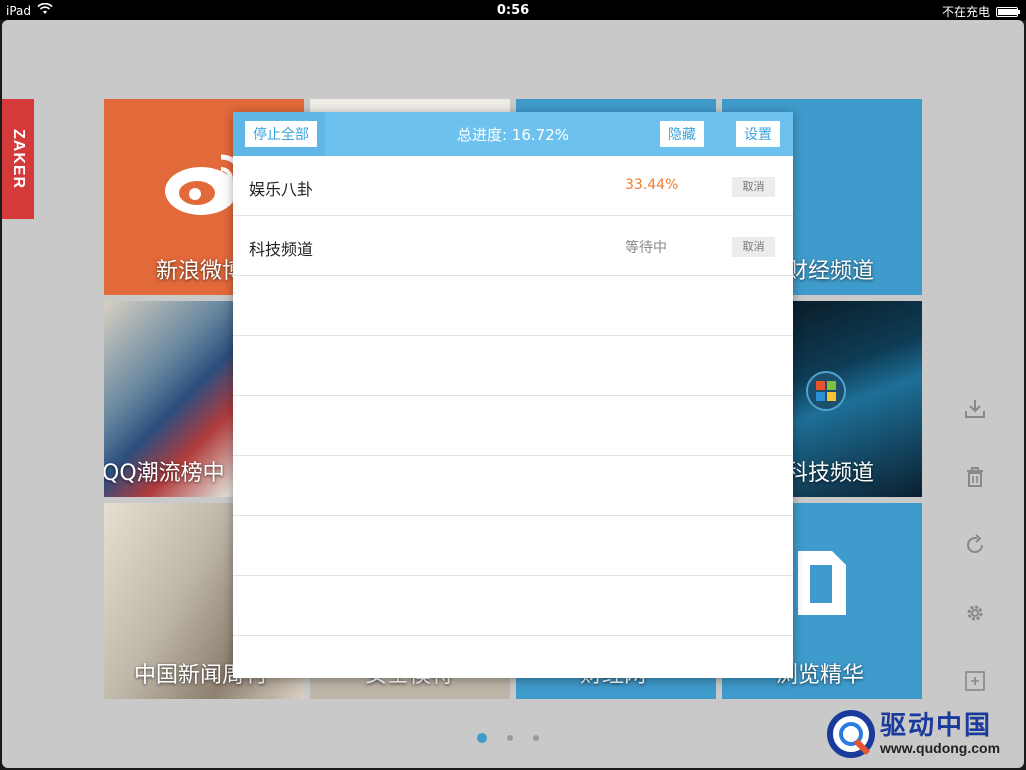 This screenshot has width=1026, height=770. Describe the element at coordinates (975, 613) in the screenshot. I see `gear-icon` at that location.